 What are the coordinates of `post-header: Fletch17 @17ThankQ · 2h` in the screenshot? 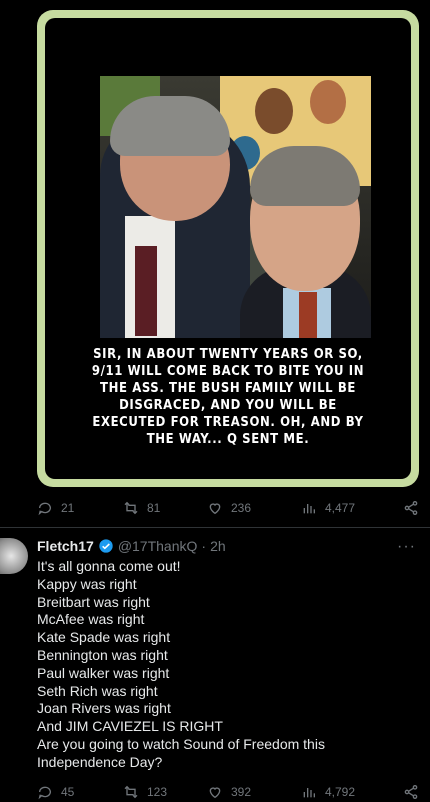 It's located at (131, 546).